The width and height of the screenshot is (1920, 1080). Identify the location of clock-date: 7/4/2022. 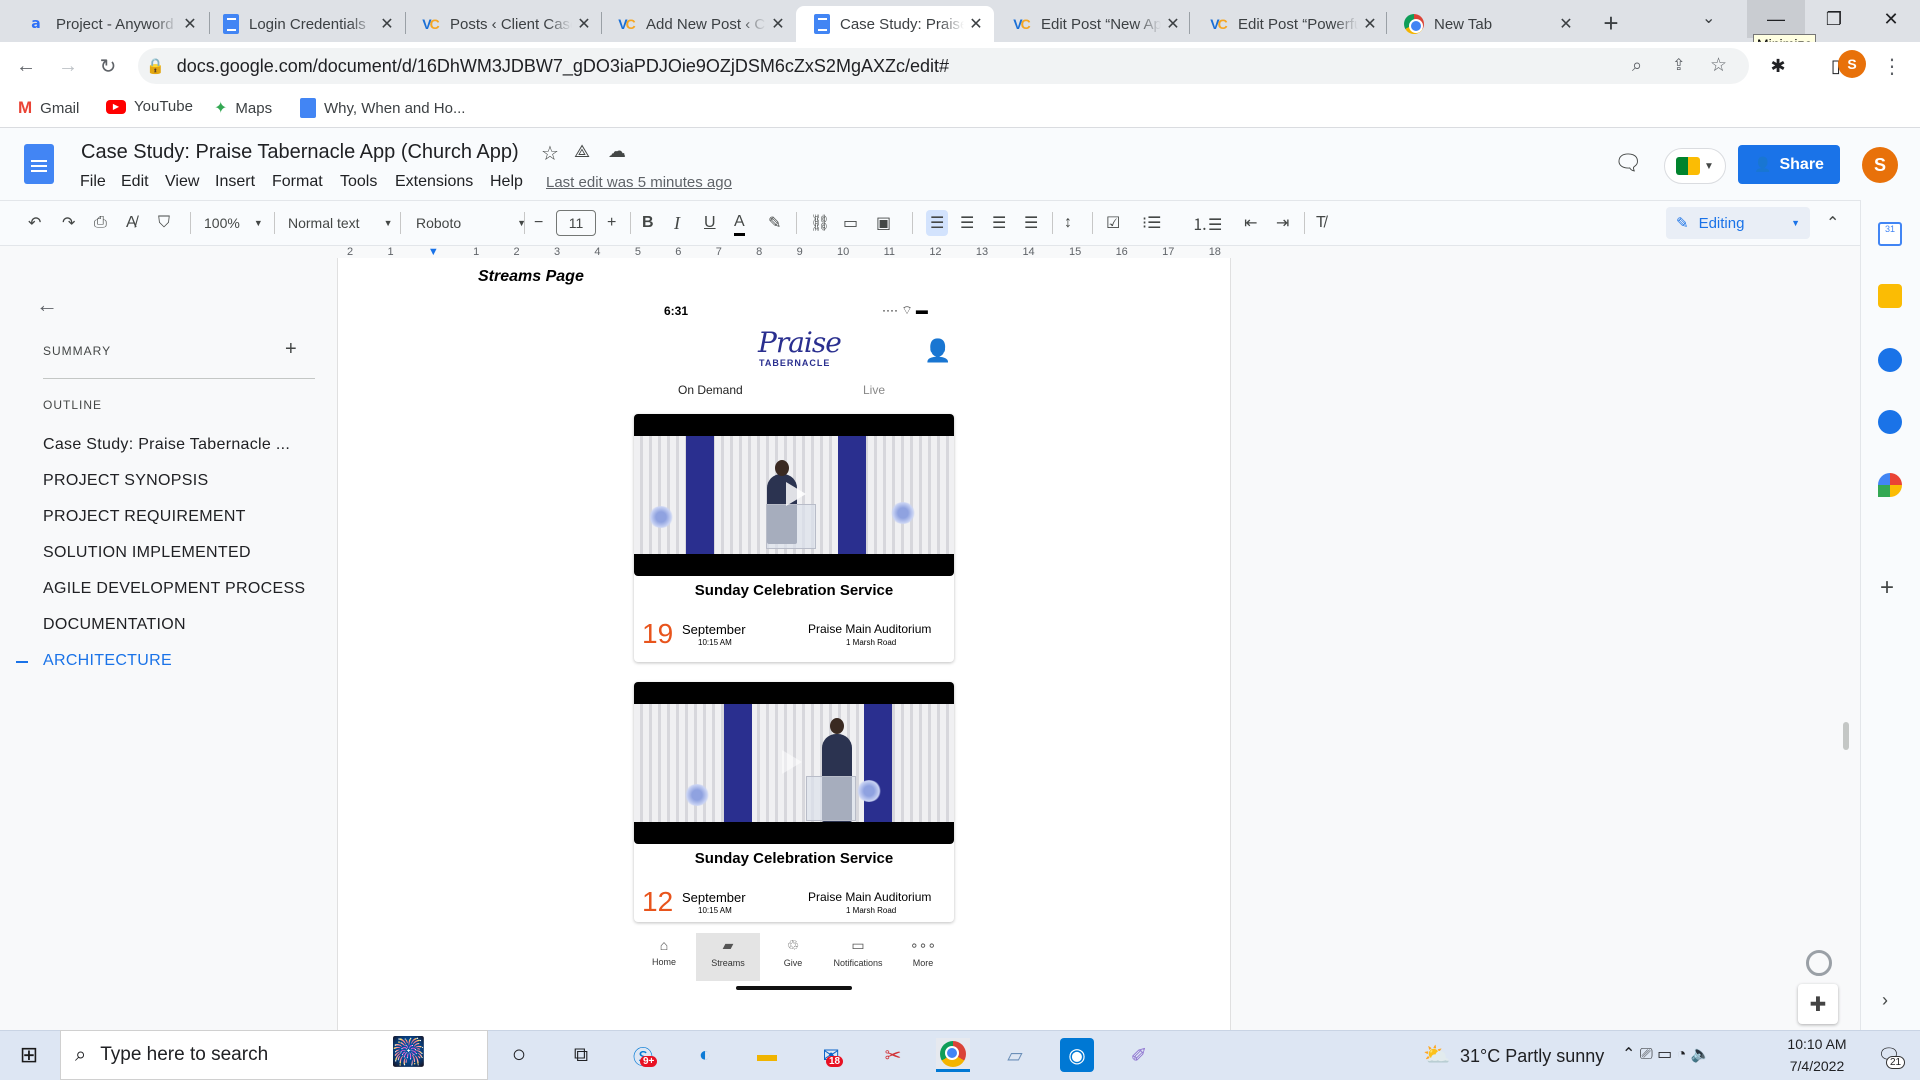
(1817, 1066).